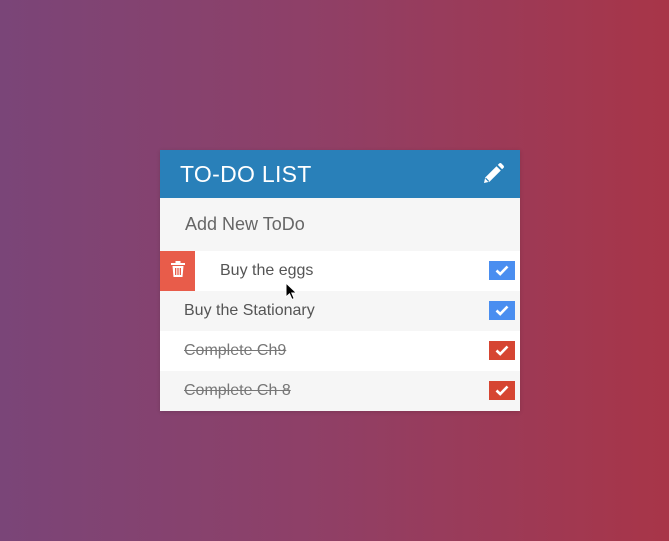 The height and width of the screenshot is (541, 669). I want to click on todo-label: Complete Ch9, so click(235, 350).